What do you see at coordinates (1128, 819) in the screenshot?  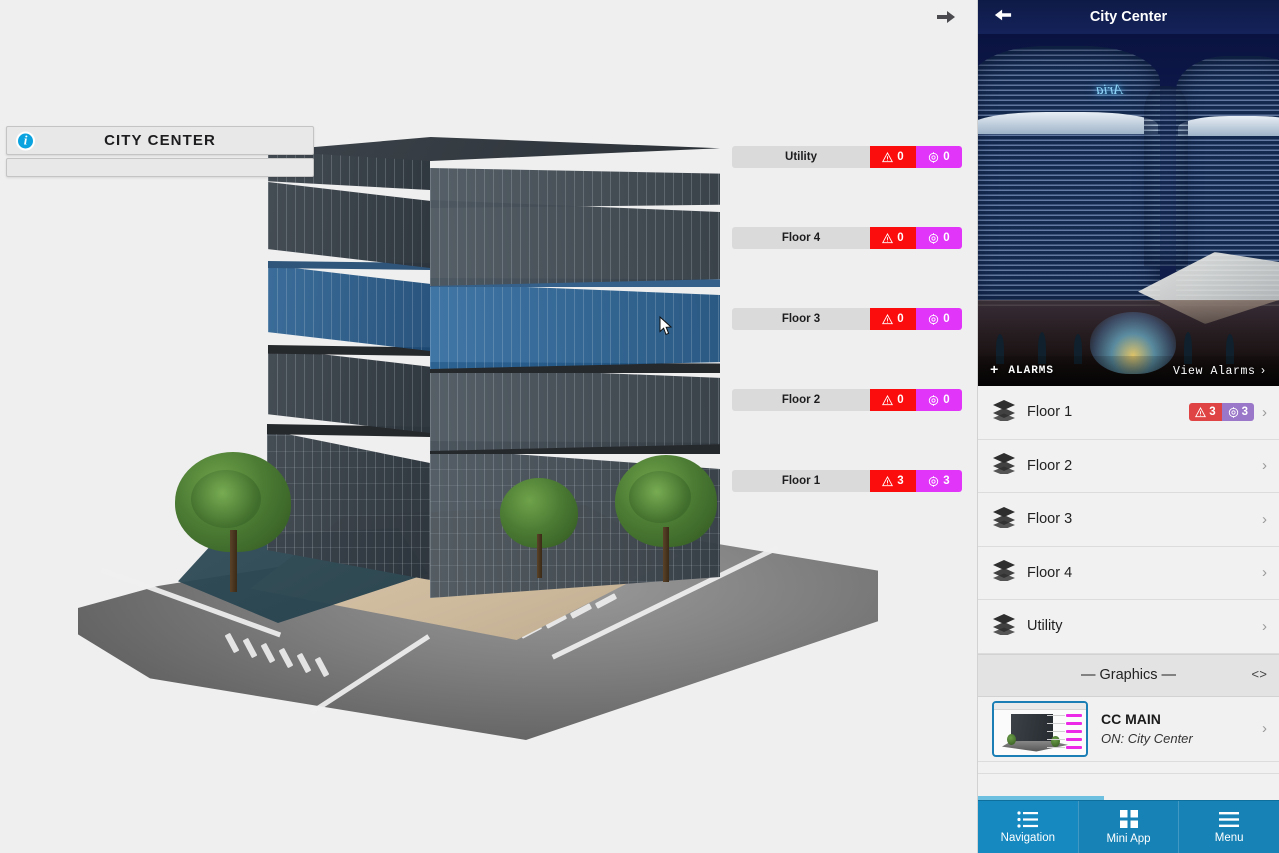 I see `grid-icon` at bounding box center [1128, 819].